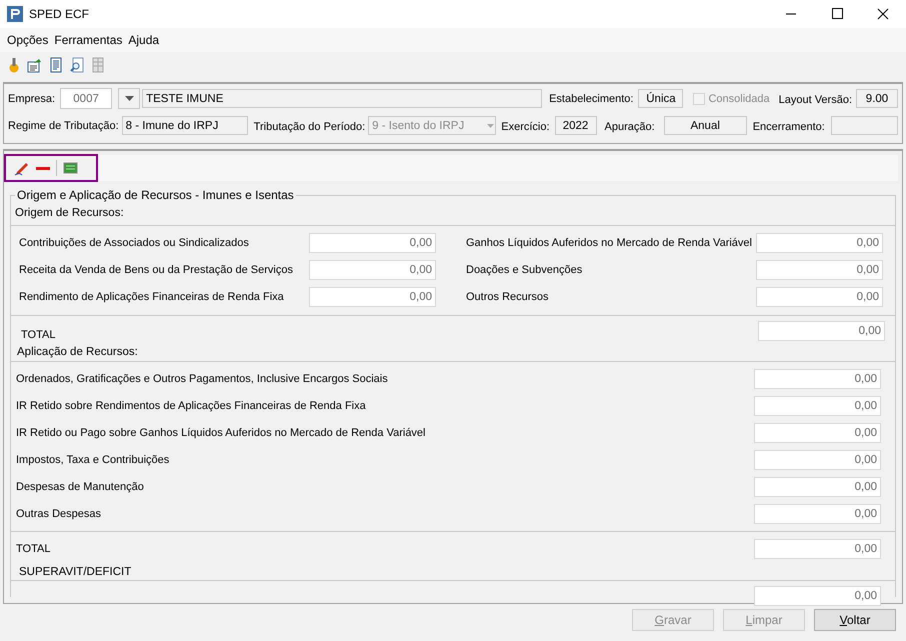  Describe the element at coordinates (185, 125) in the screenshot. I see `readonly-field: 8 - Imune do IRPJ` at that location.